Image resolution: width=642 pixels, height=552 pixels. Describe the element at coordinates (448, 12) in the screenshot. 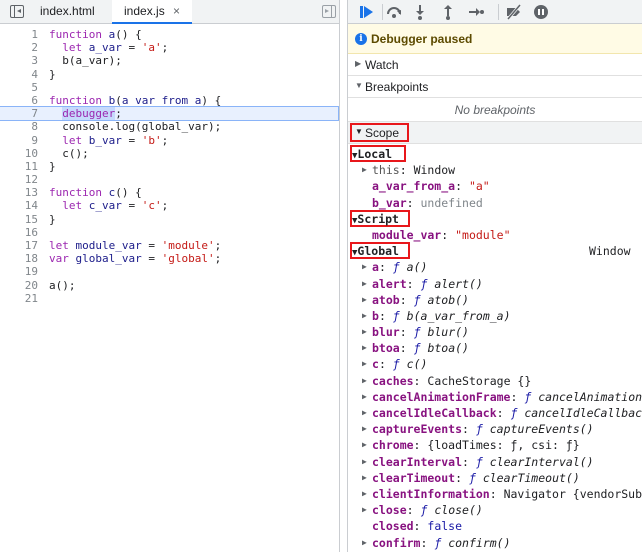

I see `step-out-icon` at that location.